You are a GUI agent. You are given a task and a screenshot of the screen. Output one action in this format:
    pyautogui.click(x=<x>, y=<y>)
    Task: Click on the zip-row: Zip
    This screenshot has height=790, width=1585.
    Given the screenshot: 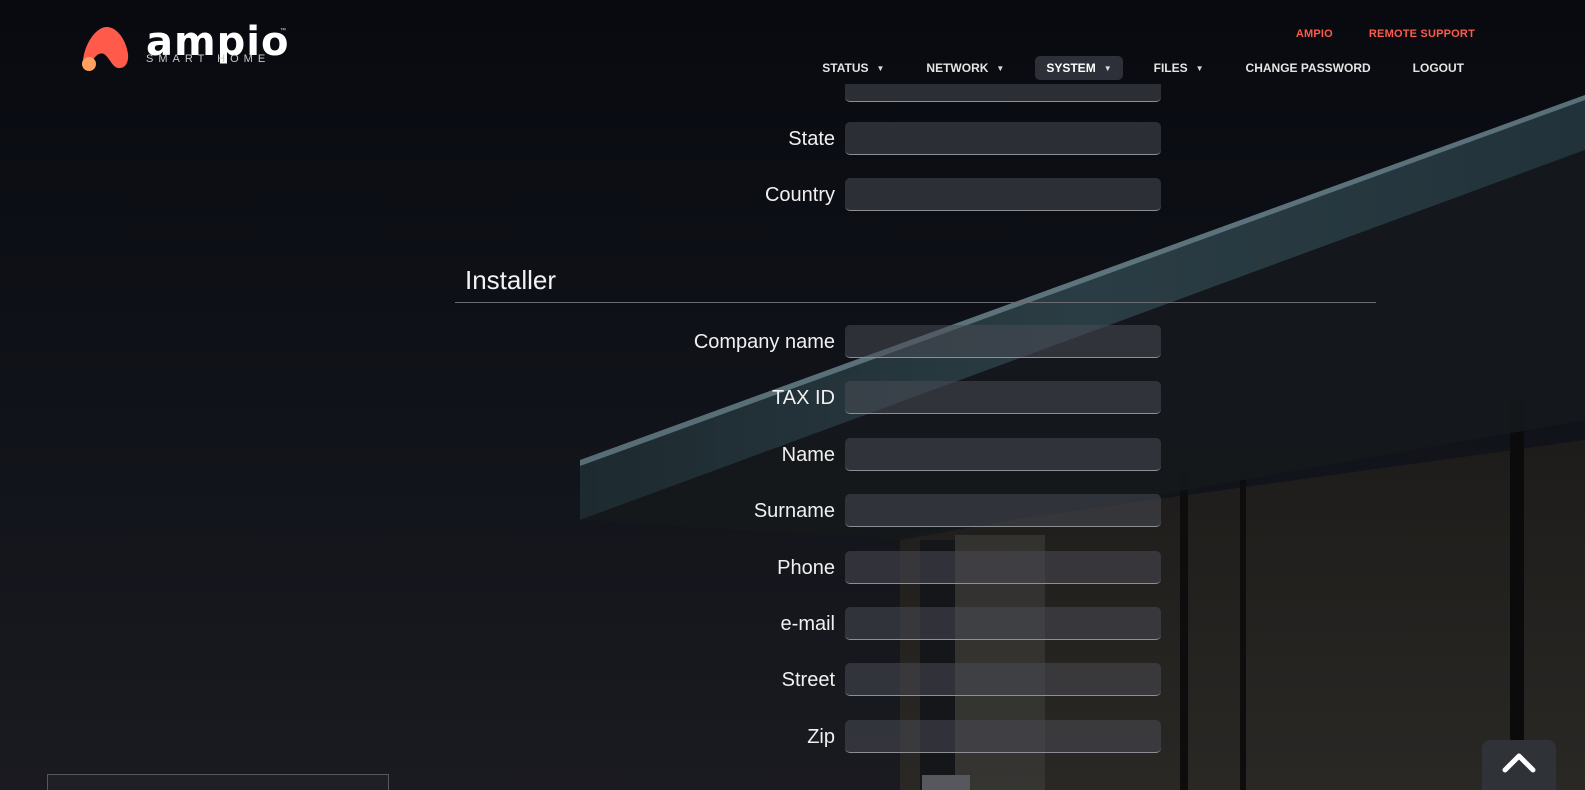 What is the action you would take?
    pyautogui.click(x=810, y=738)
    